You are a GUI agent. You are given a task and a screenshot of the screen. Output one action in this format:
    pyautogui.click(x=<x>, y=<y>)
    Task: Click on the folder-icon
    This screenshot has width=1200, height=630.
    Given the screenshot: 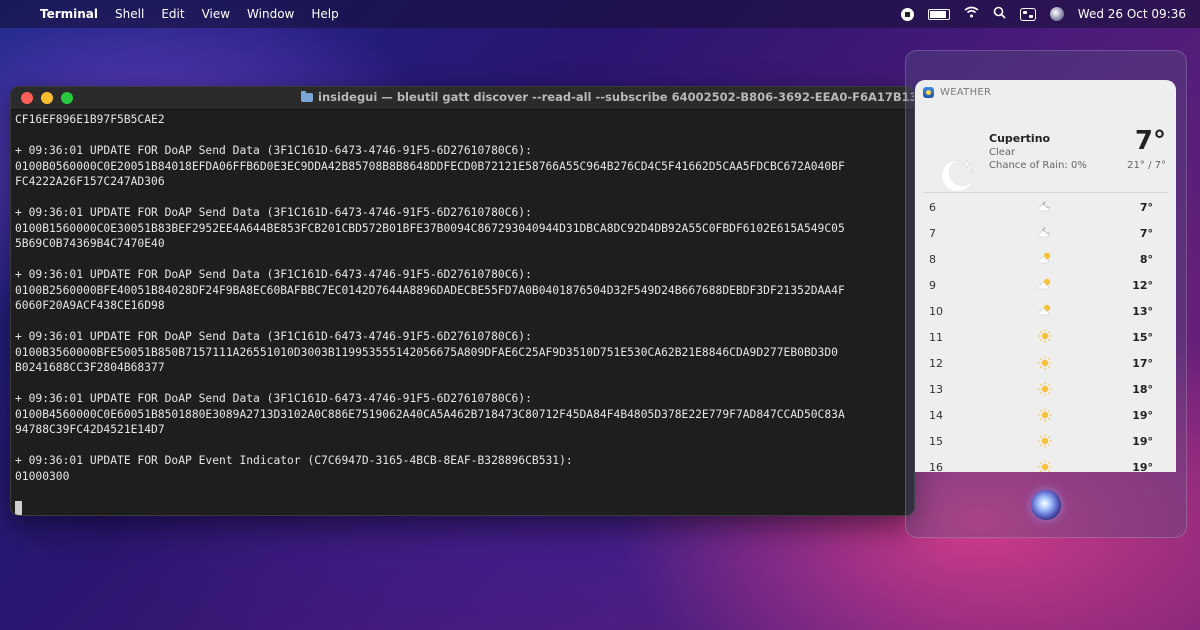 What is the action you would take?
    pyautogui.click(x=307, y=96)
    